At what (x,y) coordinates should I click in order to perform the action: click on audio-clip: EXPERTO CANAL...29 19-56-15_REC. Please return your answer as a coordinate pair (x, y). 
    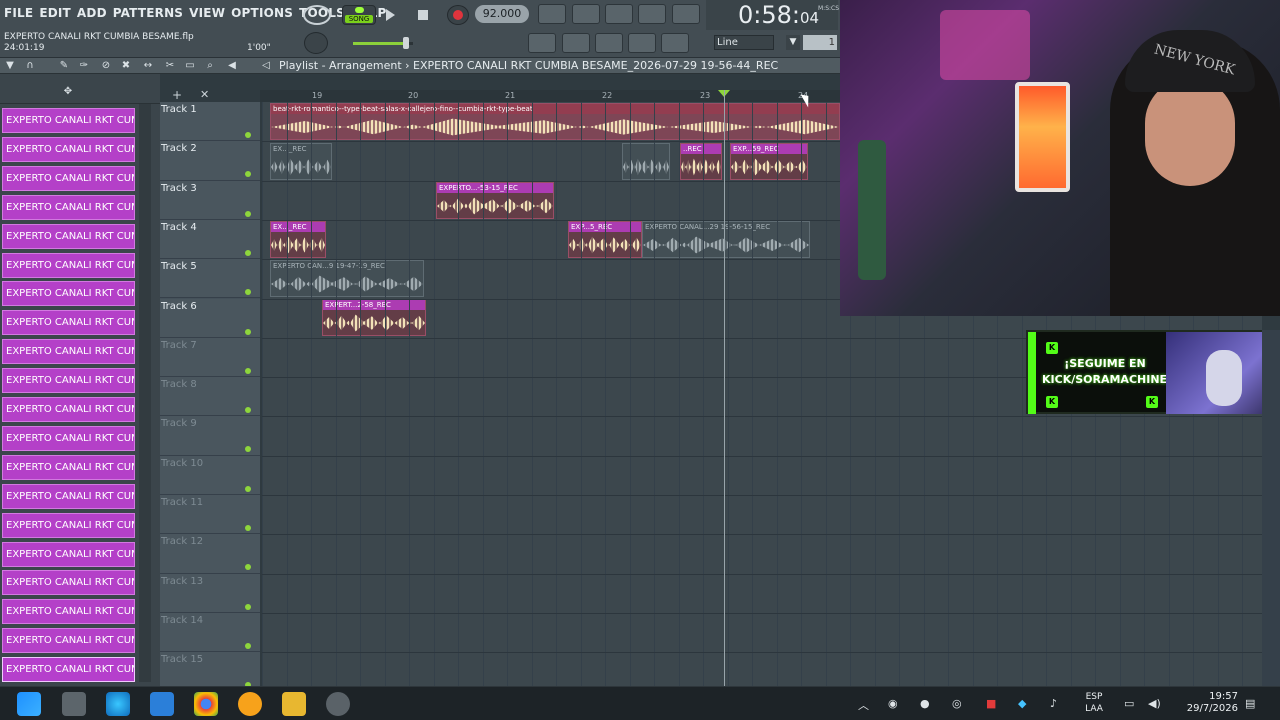
    Looking at the image, I should click on (726, 239).